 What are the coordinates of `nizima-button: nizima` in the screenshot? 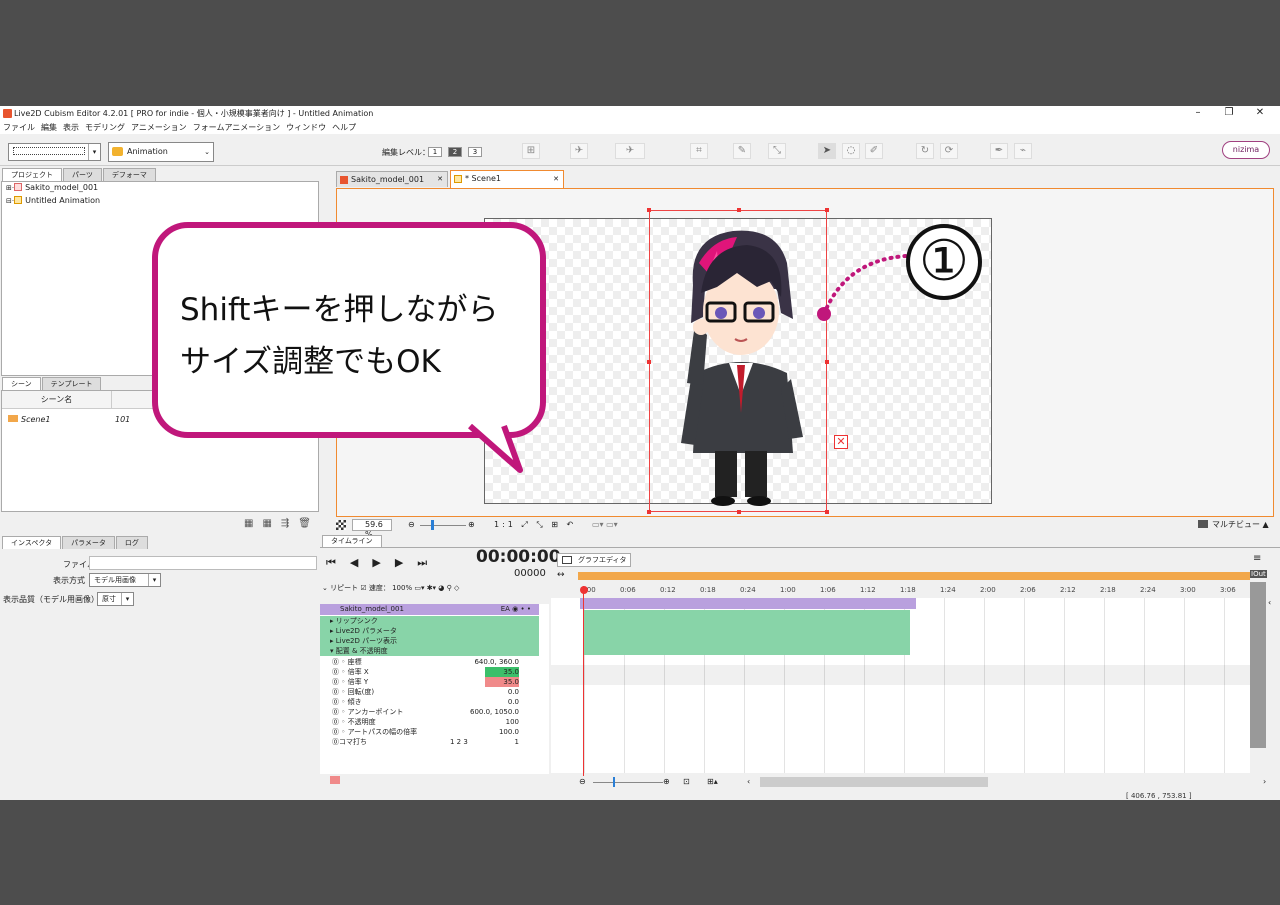 It's located at (1246, 150).